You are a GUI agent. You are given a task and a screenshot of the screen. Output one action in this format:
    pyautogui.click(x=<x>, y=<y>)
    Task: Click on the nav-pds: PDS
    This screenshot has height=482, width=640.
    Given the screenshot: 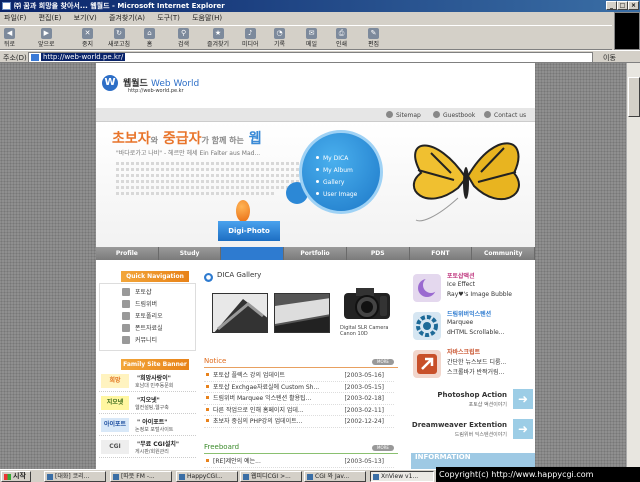 What is the action you would take?
    pyautogui.click(x=378, y=253)
    